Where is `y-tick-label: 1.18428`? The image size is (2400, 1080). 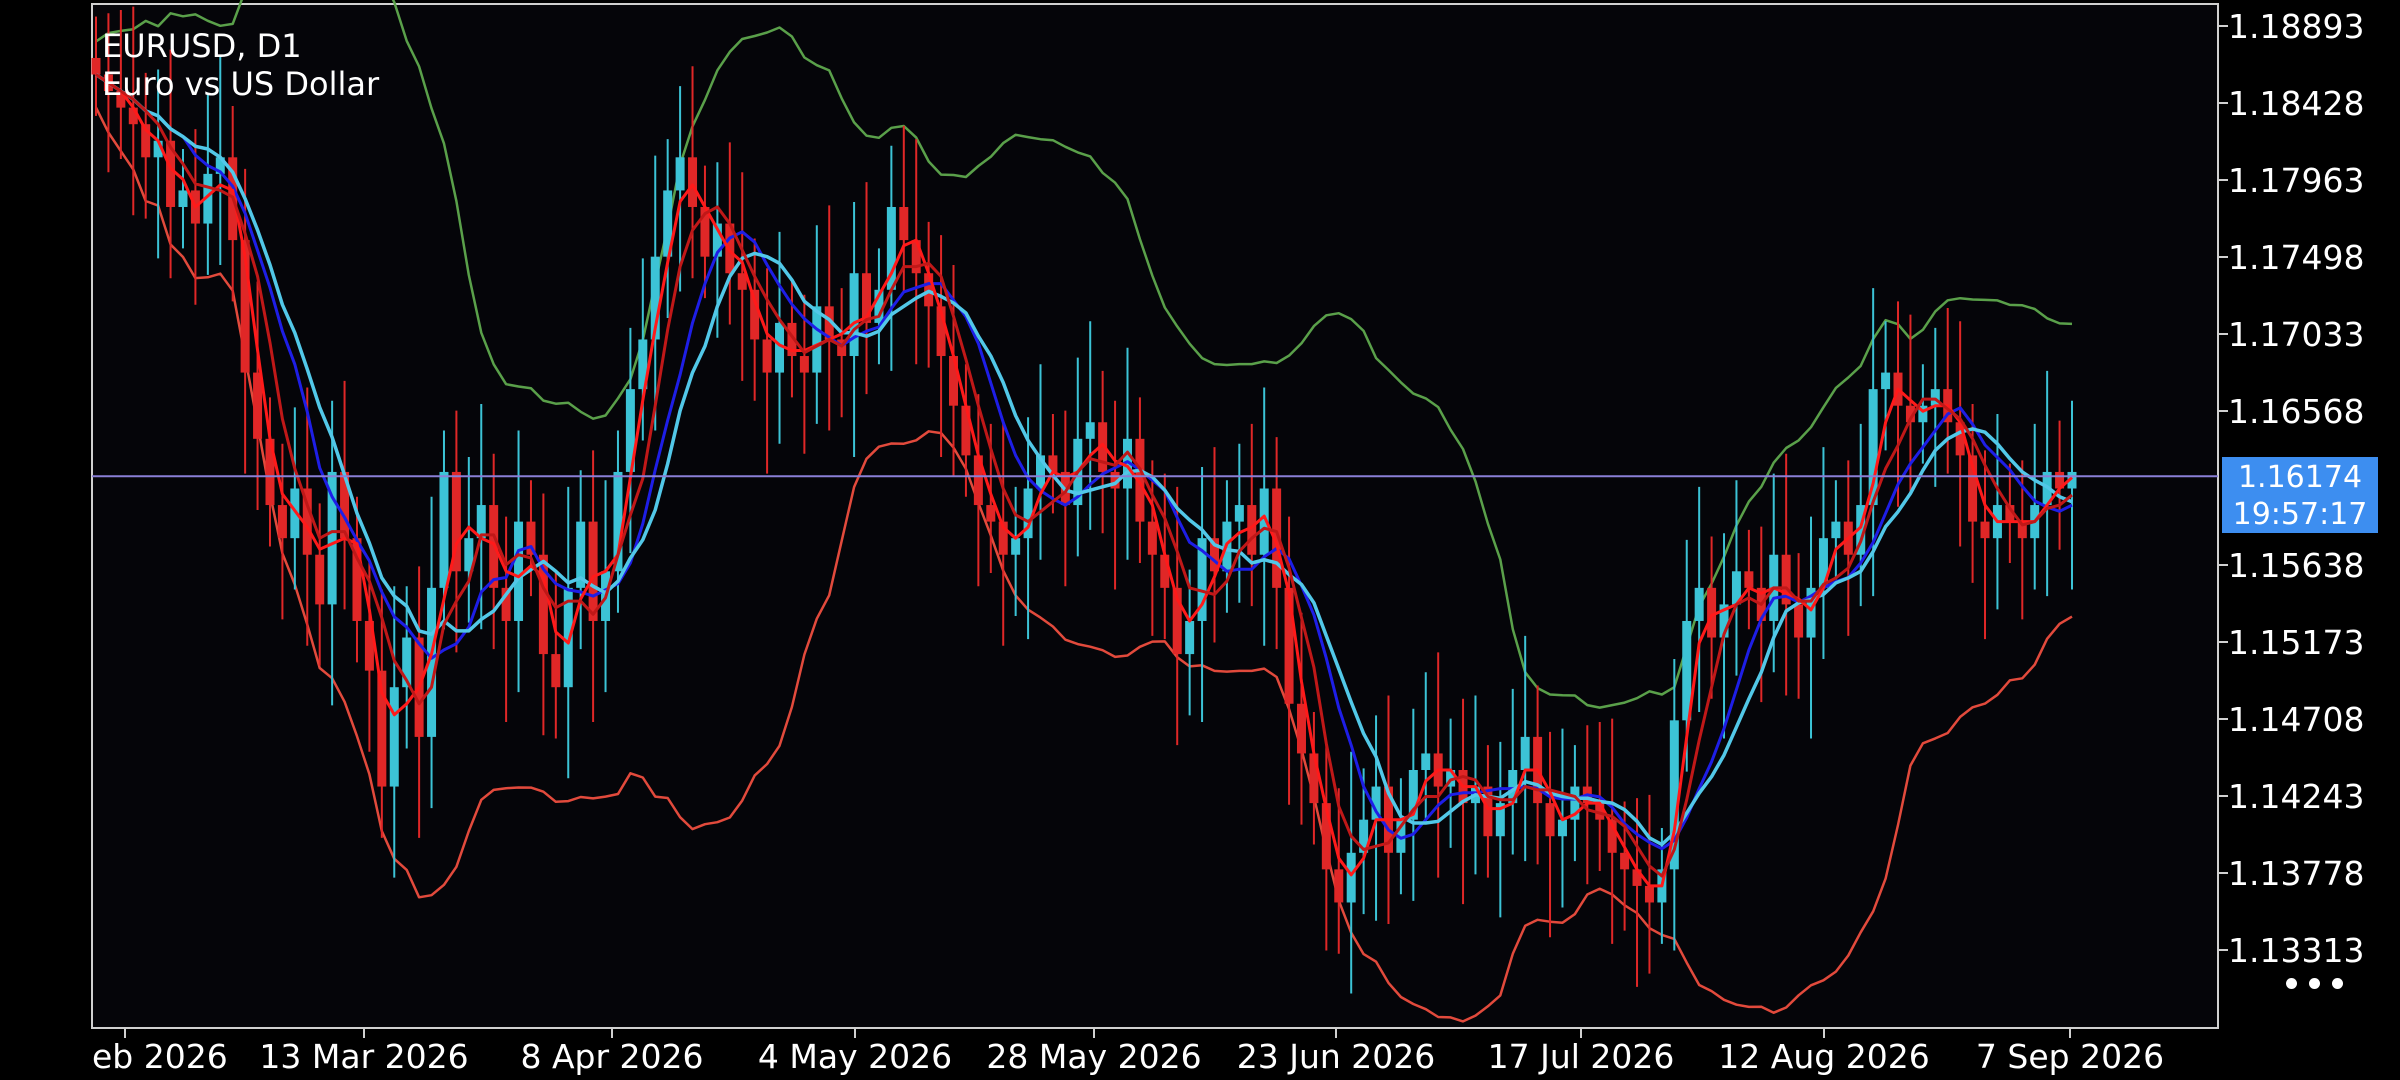 y-tick-label: 1.18428 is located at coordinates (2296, 103).